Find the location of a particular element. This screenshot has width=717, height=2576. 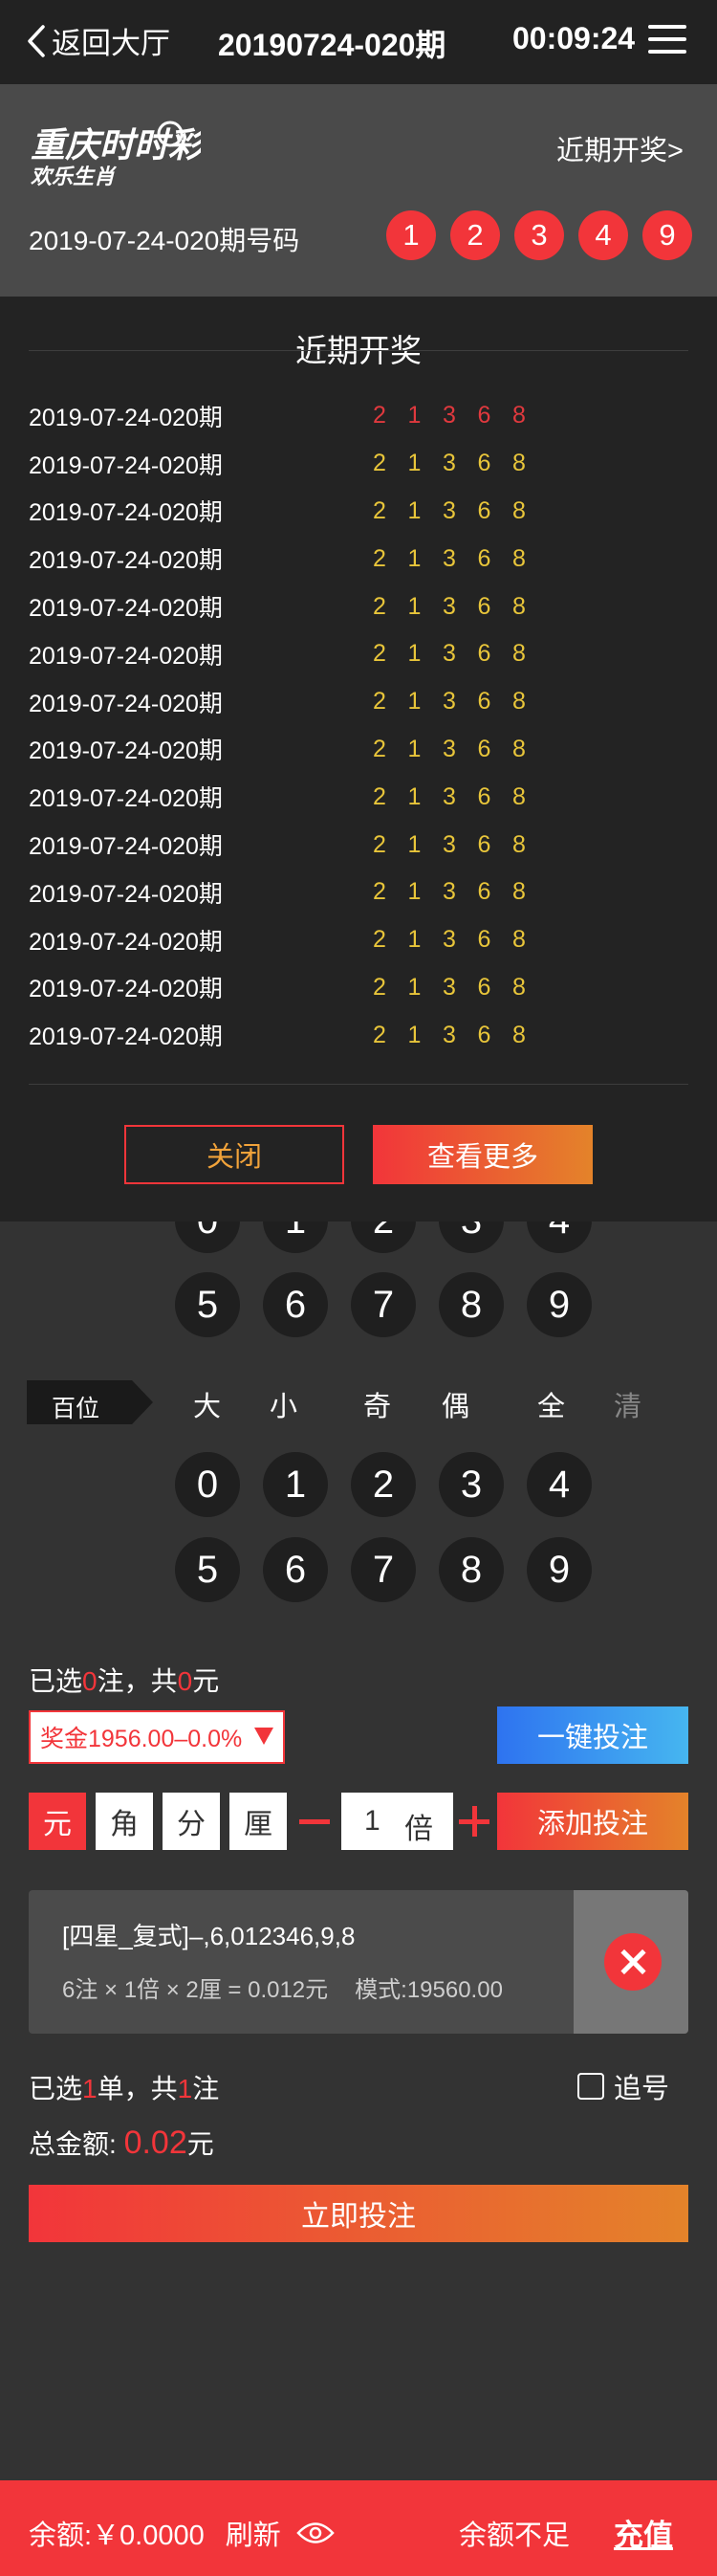

unit-fen: 分 is located at coordinates (191, 1821).